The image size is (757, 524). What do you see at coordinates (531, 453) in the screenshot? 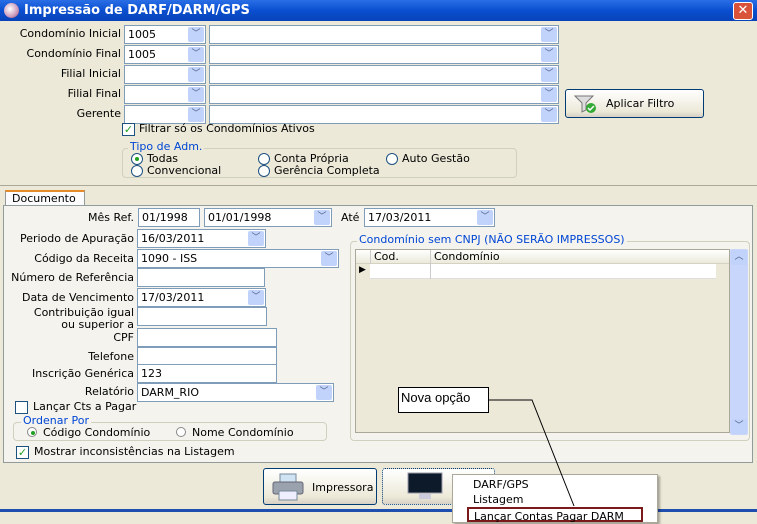
I see `callout-line` at bounding box center [531, 453].